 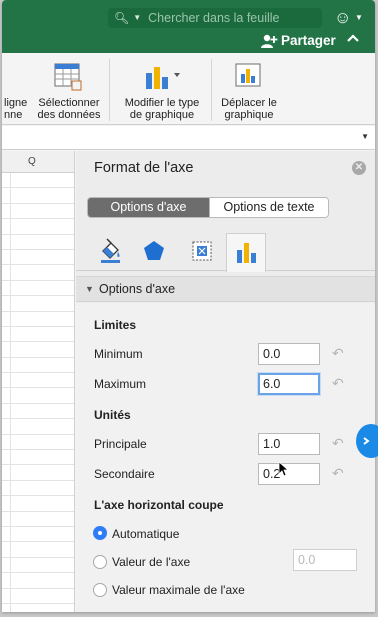 What do you see at coordinates (122, 18) in the screenshot?
I see `search-icon: 🔍︎` at bounding box center [122, 18].